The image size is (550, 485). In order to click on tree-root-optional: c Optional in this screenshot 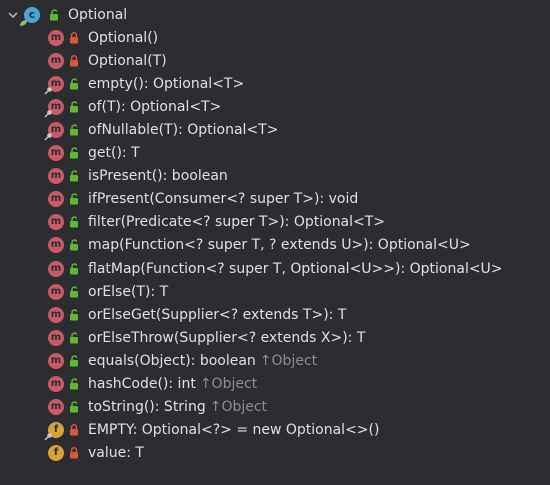, I will do `click(275, 14)`.